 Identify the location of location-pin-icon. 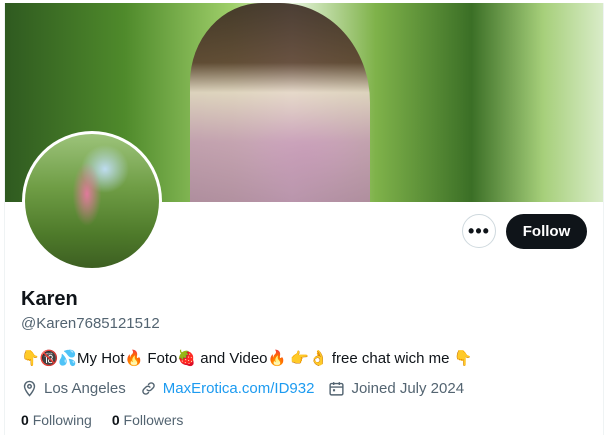
(29, 388).